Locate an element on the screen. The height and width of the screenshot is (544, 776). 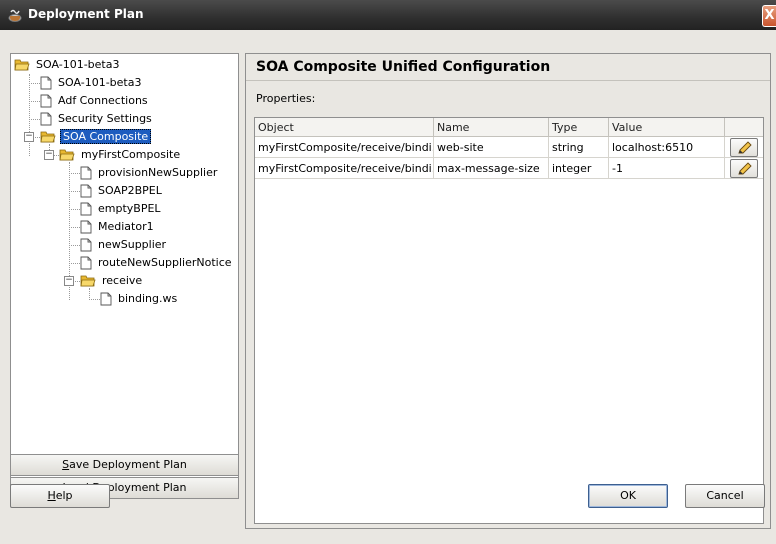
tree-item-root: SOA-101-beta3 is located at coordinates (67, 65).